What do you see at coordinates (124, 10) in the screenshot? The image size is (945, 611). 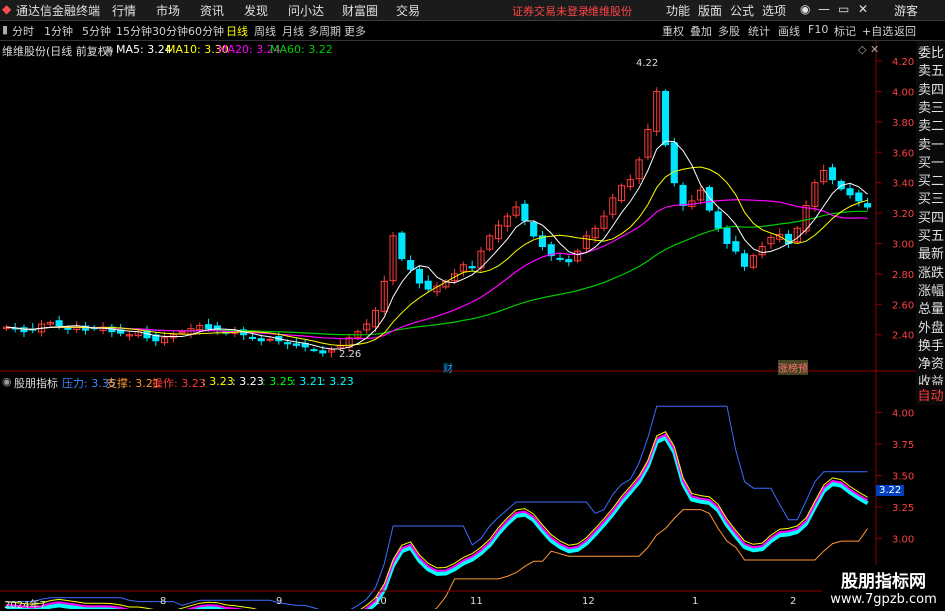 I see `menu-hangqing: 行情` at bounding box center [124, 10].